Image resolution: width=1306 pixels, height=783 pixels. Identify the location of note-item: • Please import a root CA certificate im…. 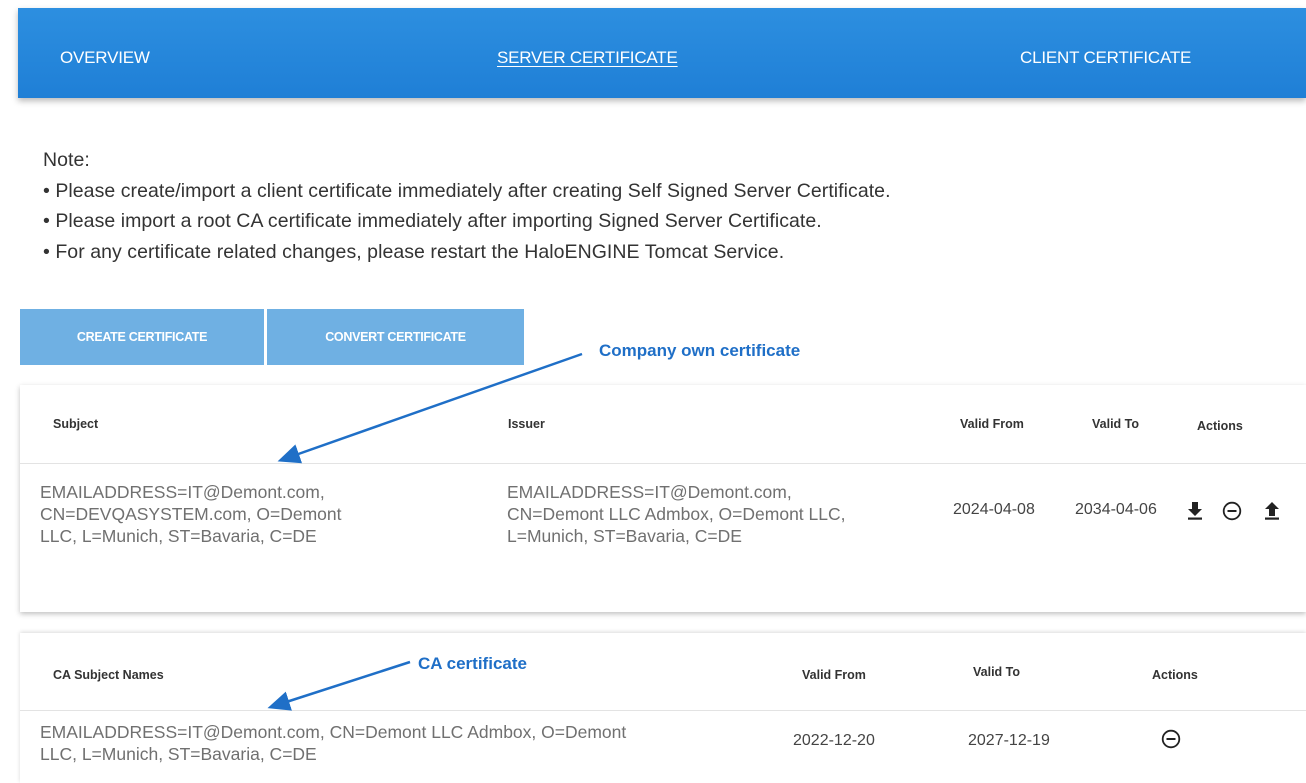
(432, 221).